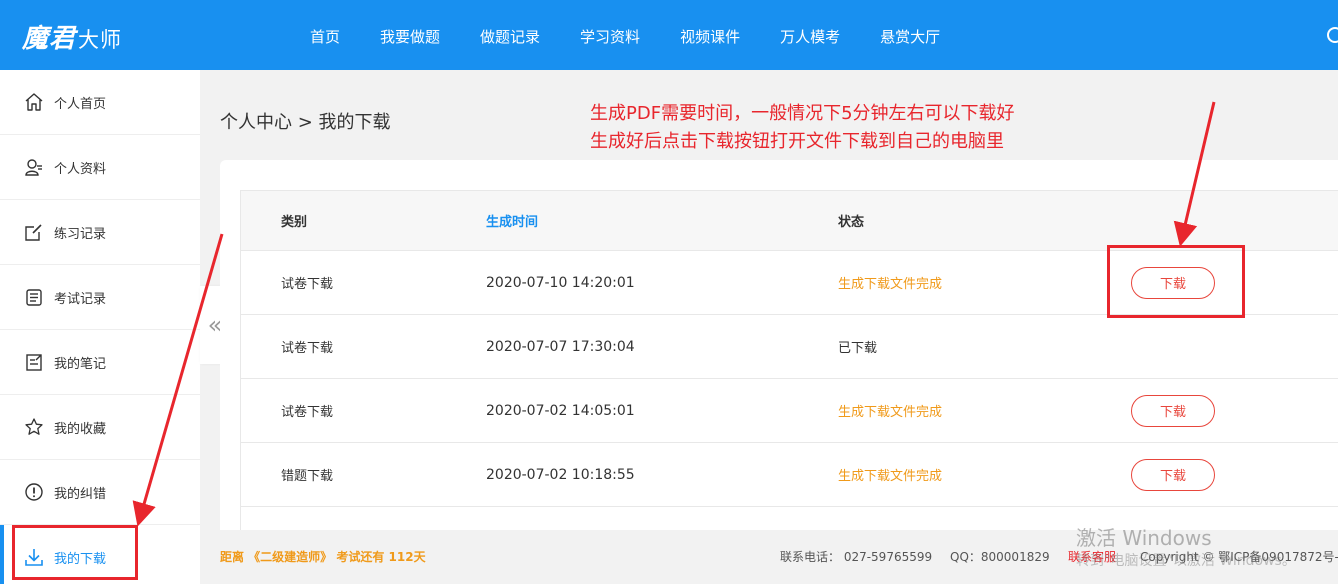 The width and height of the screenshot is (1338, 584). Describe the element at coordinates (1186, 561) in the screenshot. I see `windows-watermark-subtitle: 转到"电脑设置"以激活 Windows。` at that location.